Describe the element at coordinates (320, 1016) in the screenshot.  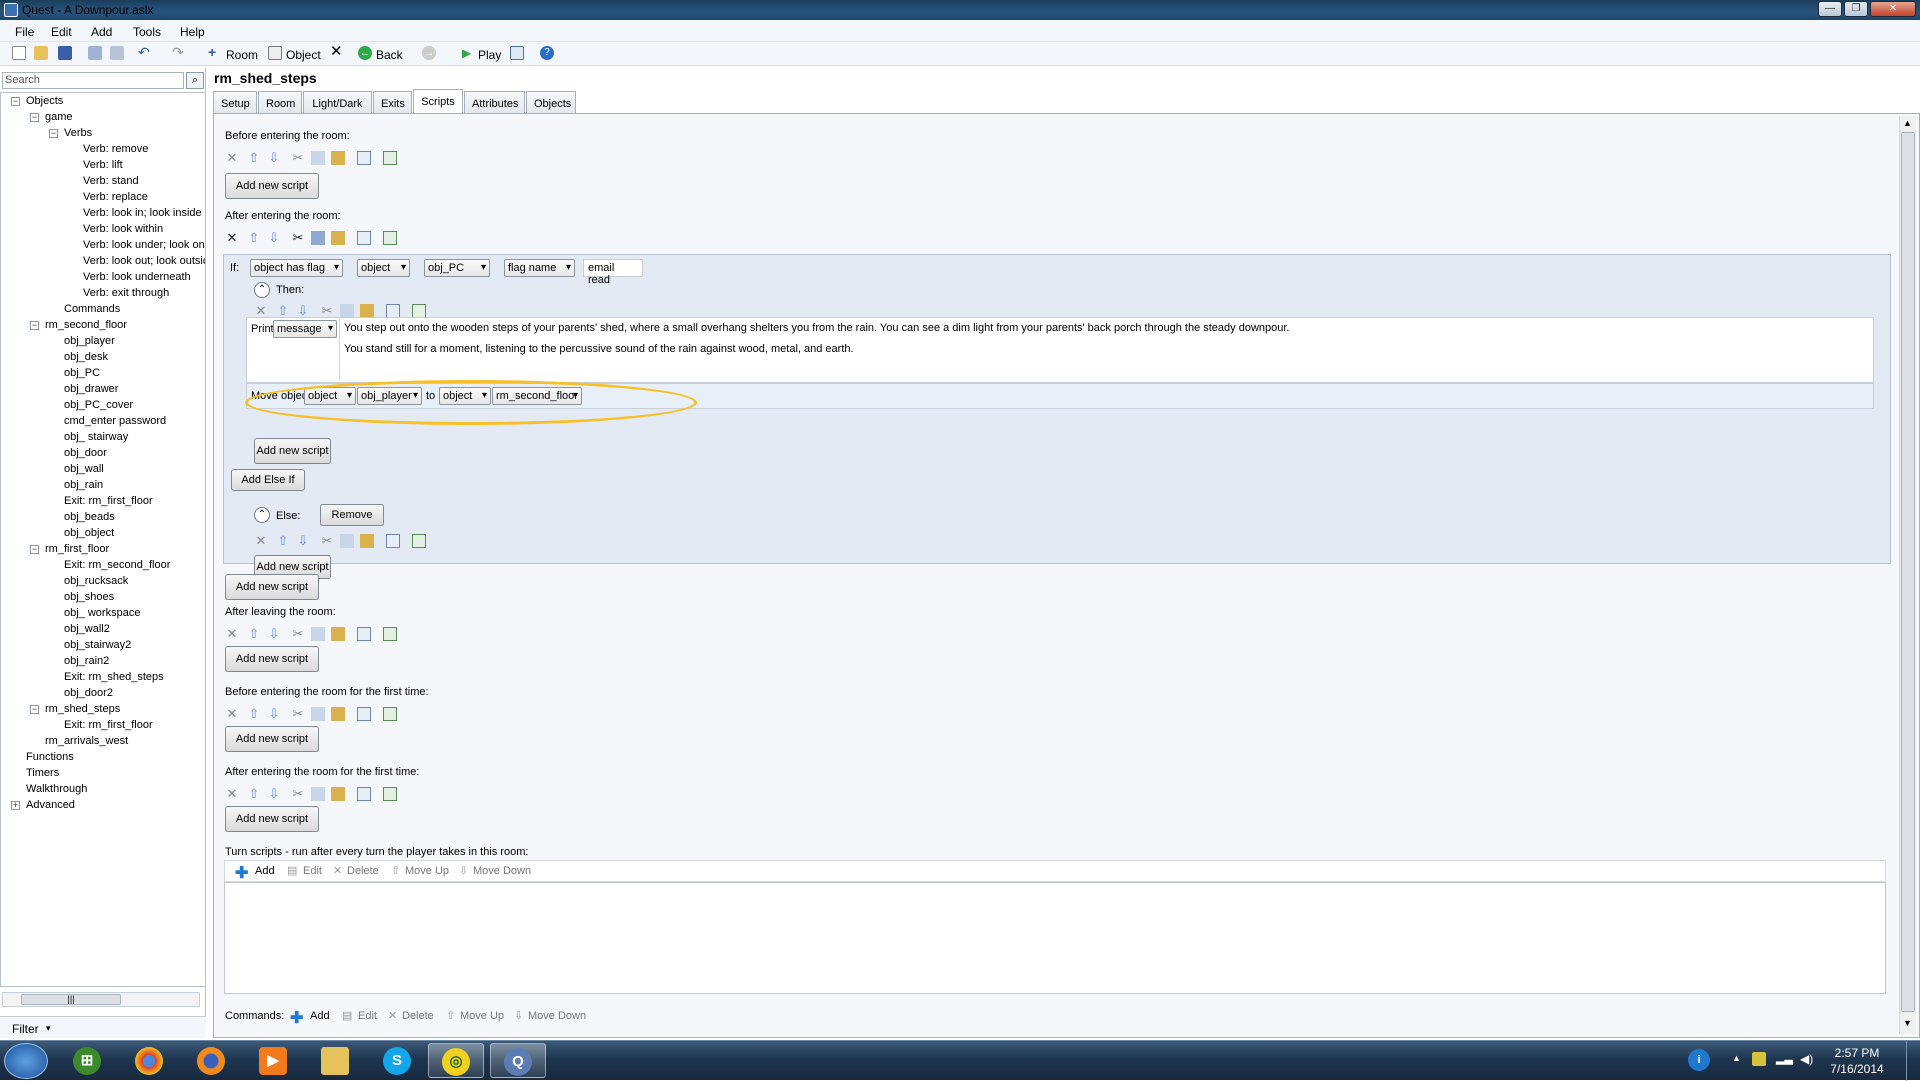
I see `add-command-button: Add` at that location.